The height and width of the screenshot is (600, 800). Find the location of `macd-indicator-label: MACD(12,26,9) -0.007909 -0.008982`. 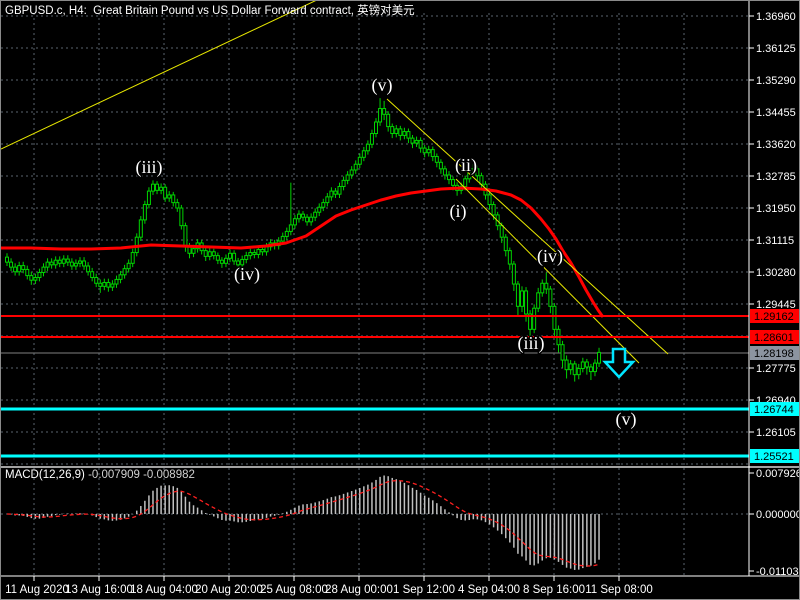

macd-indicator-label: MACD(12,26,9) -0.007909 -0.008982 is located at coordinates (100, 475).